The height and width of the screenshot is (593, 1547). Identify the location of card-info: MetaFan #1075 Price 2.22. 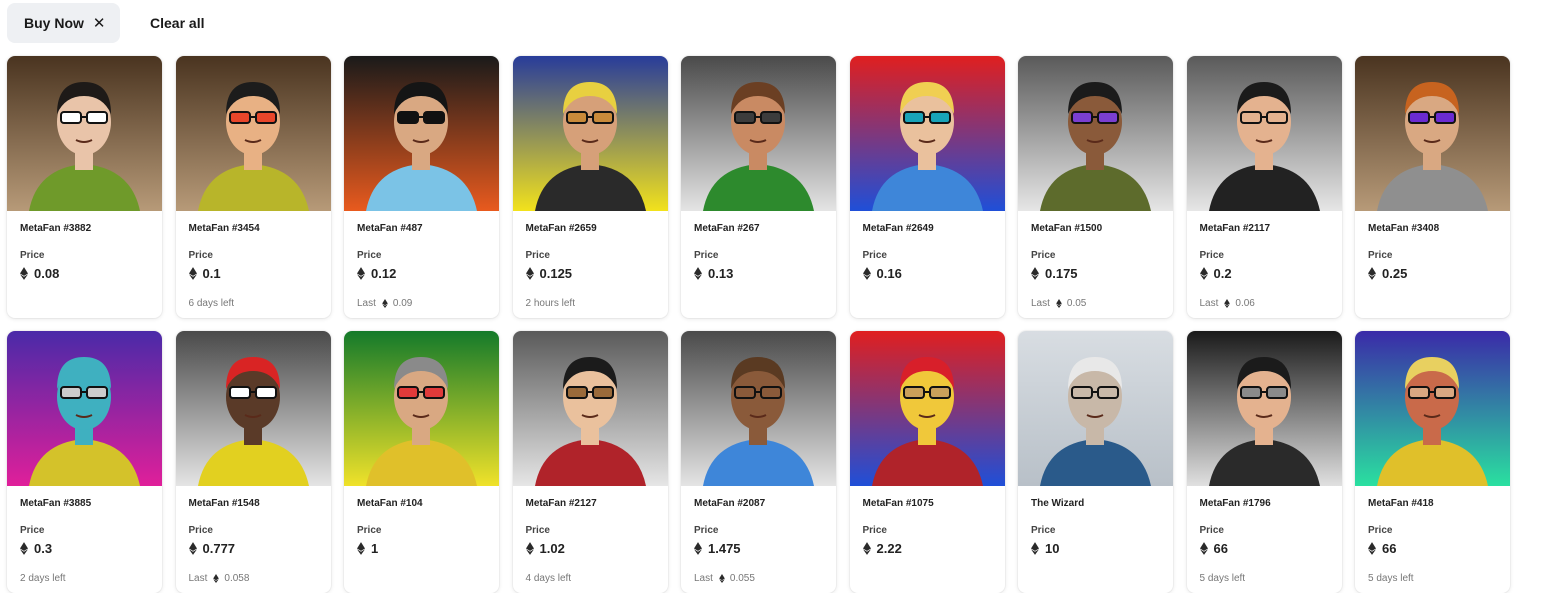
(927, 535).